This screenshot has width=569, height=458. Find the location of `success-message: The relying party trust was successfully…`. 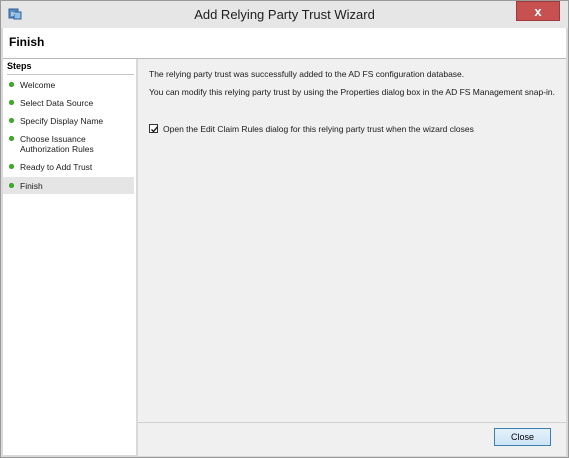

success-message: The relying party trust was successfully… is located at coordinates (307, 74).